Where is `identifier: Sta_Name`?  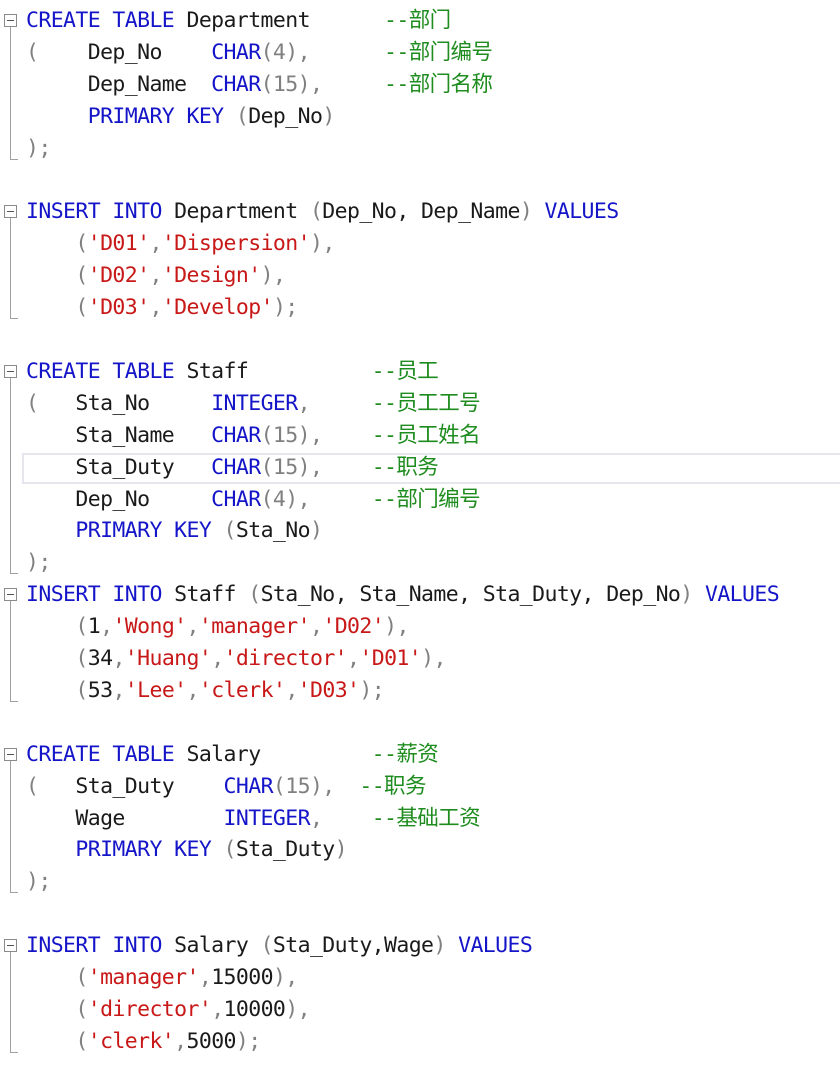
identifier: Sta_Name is located at coordinates (119, 435).